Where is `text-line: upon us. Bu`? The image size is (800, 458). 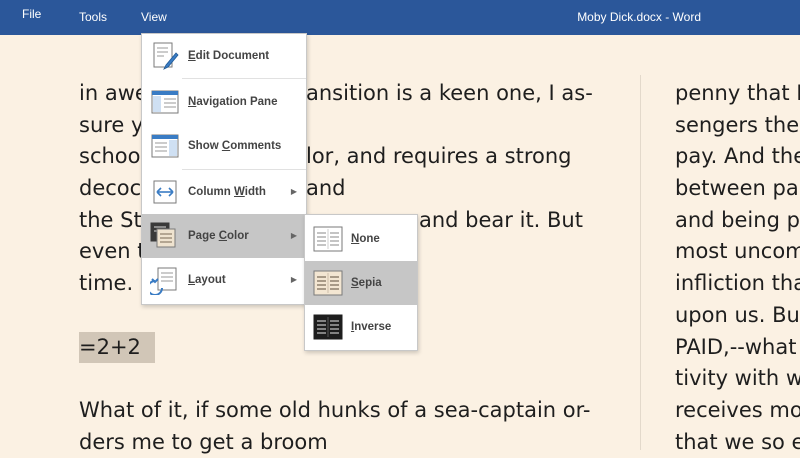 text-line: upon us. Bu is located at coordinates (737, 314).